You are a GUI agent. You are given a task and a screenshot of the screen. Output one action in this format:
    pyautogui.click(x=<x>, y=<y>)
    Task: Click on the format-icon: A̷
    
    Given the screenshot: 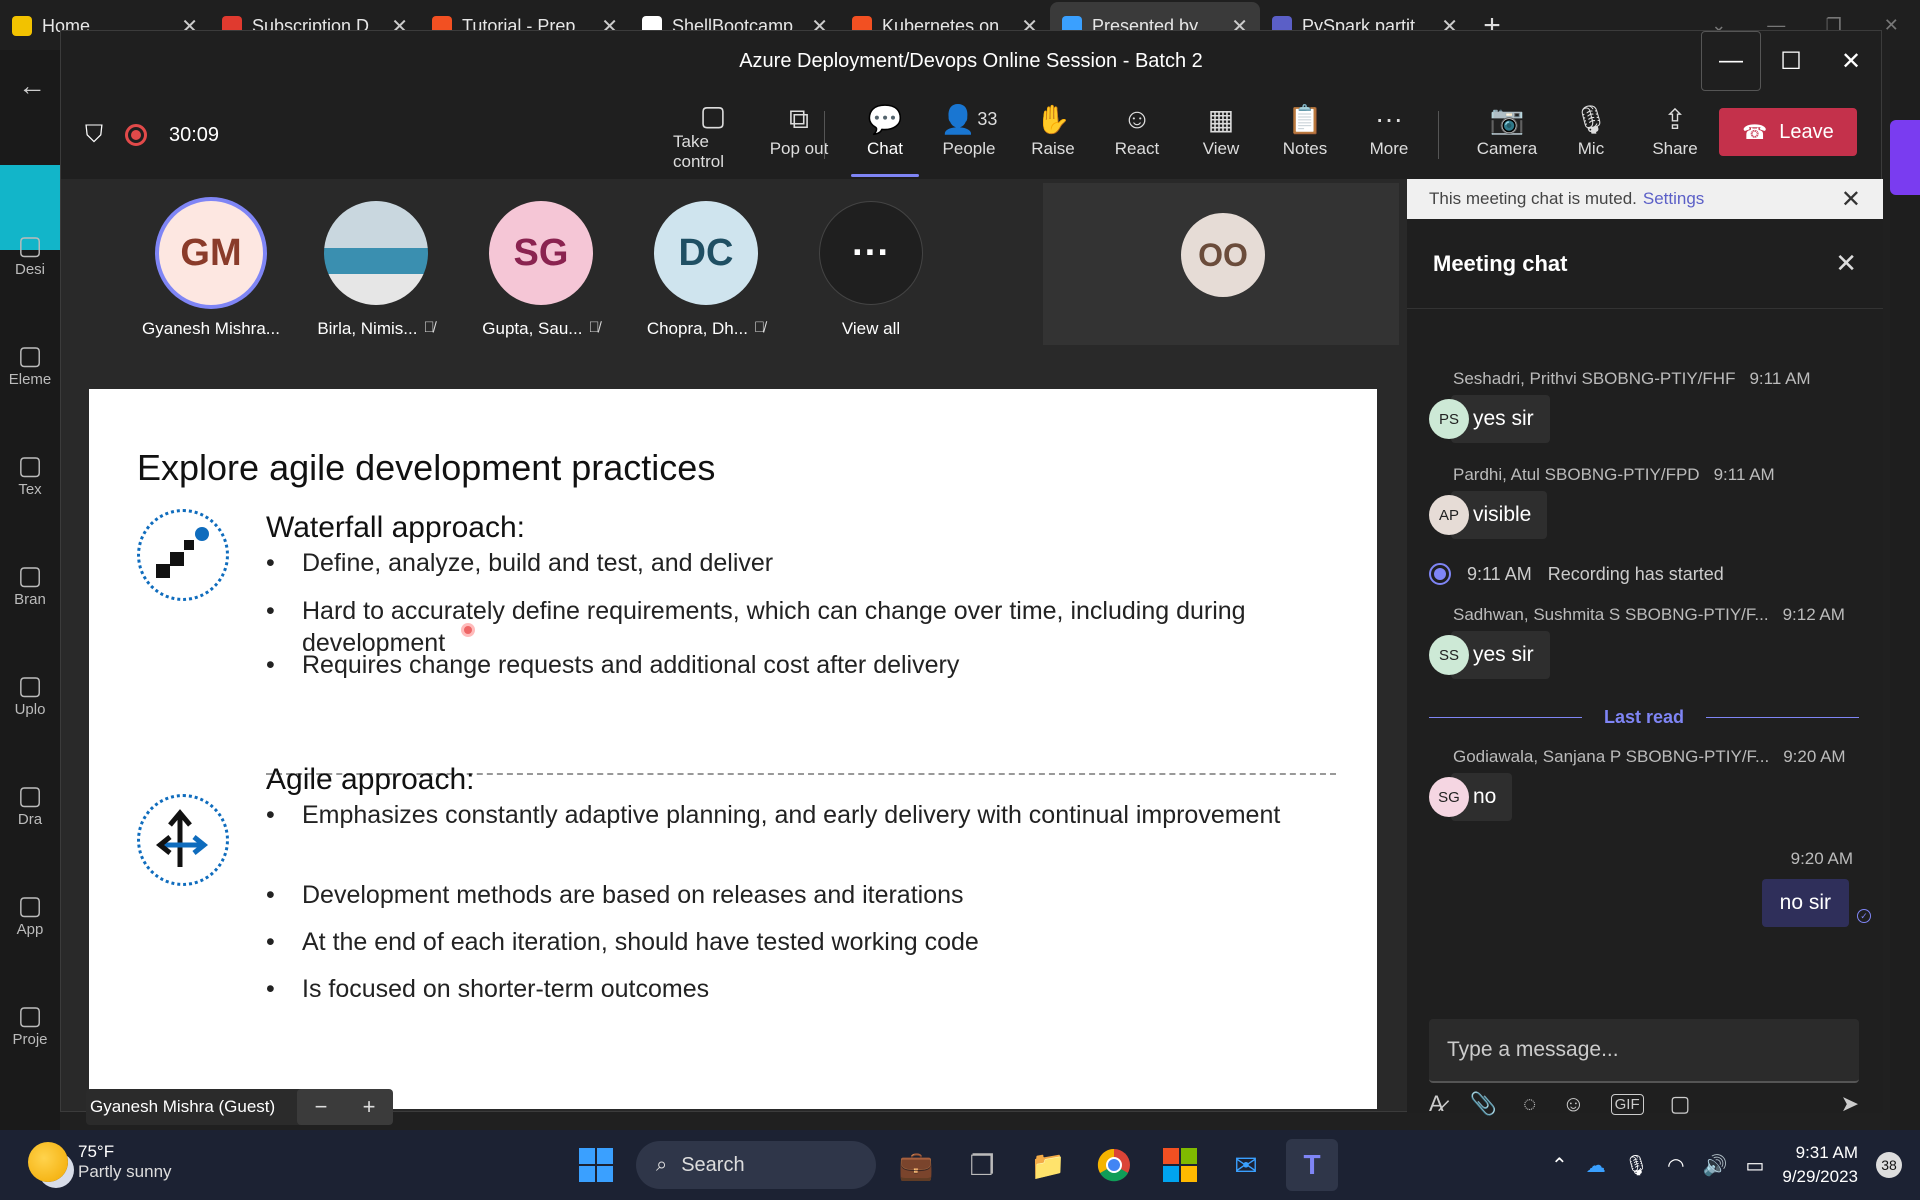 What is the action you would take?
    pyautogui.click(x=1436, y=1104)
    